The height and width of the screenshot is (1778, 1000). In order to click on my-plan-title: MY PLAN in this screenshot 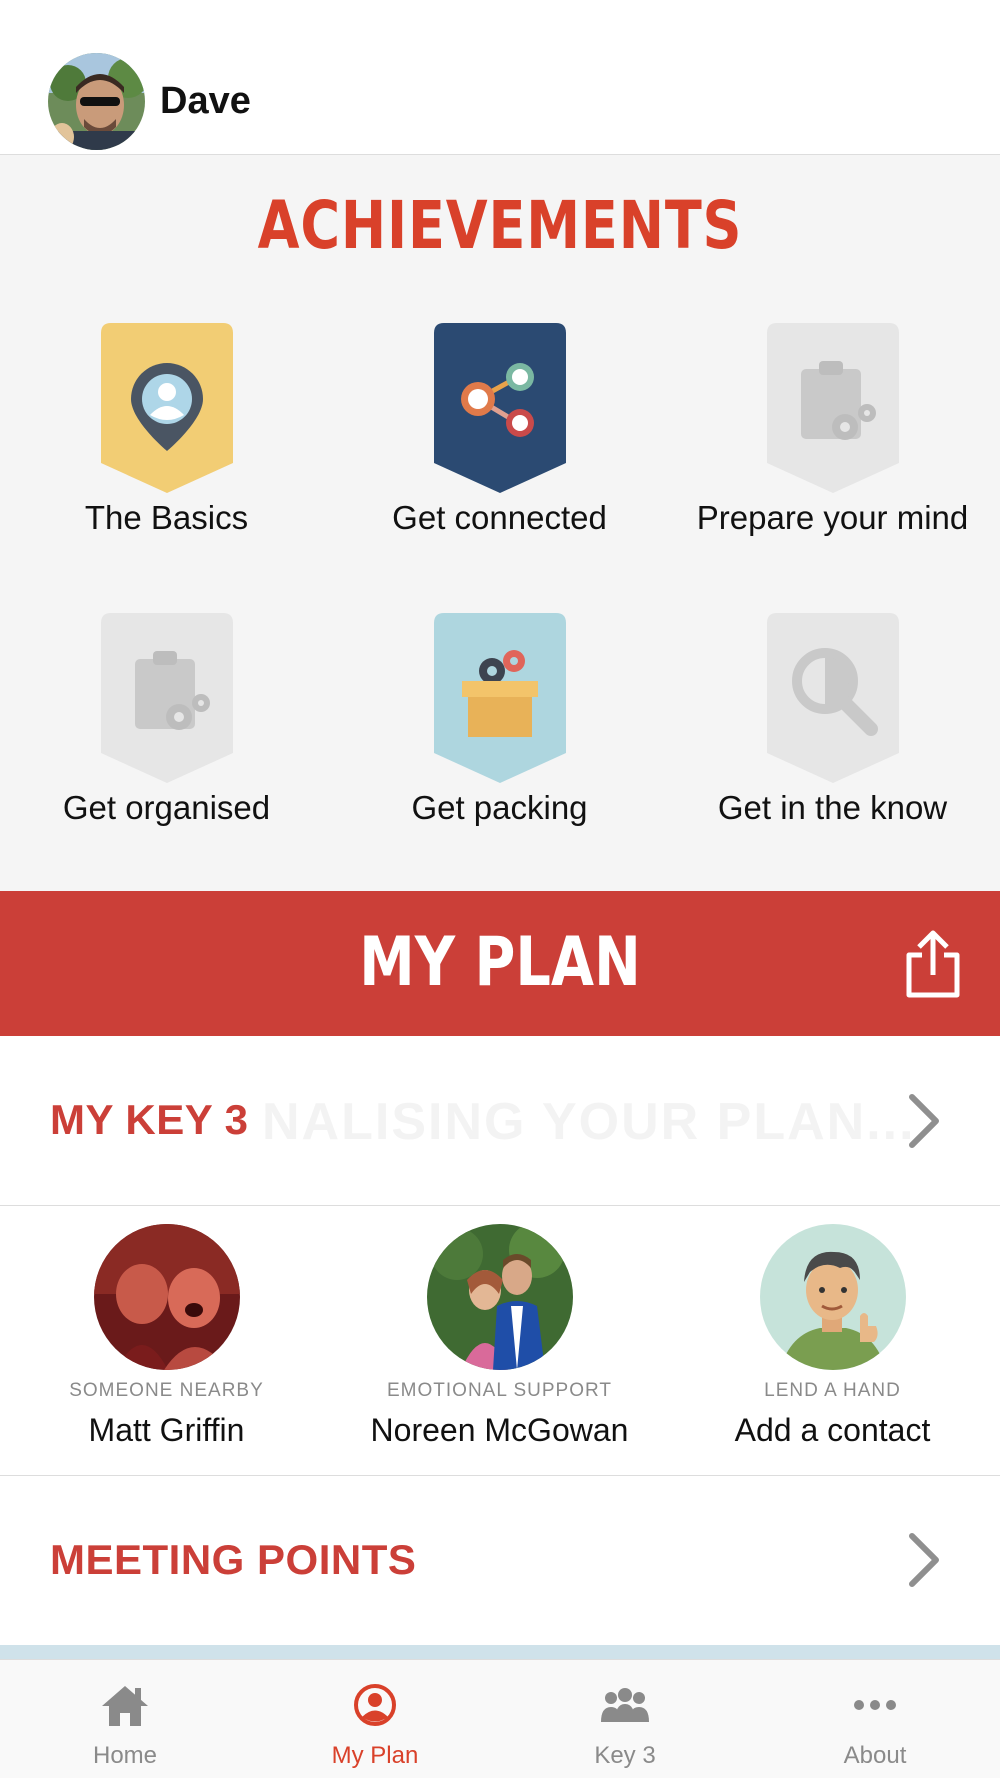, I will do `click(500, 962)`.